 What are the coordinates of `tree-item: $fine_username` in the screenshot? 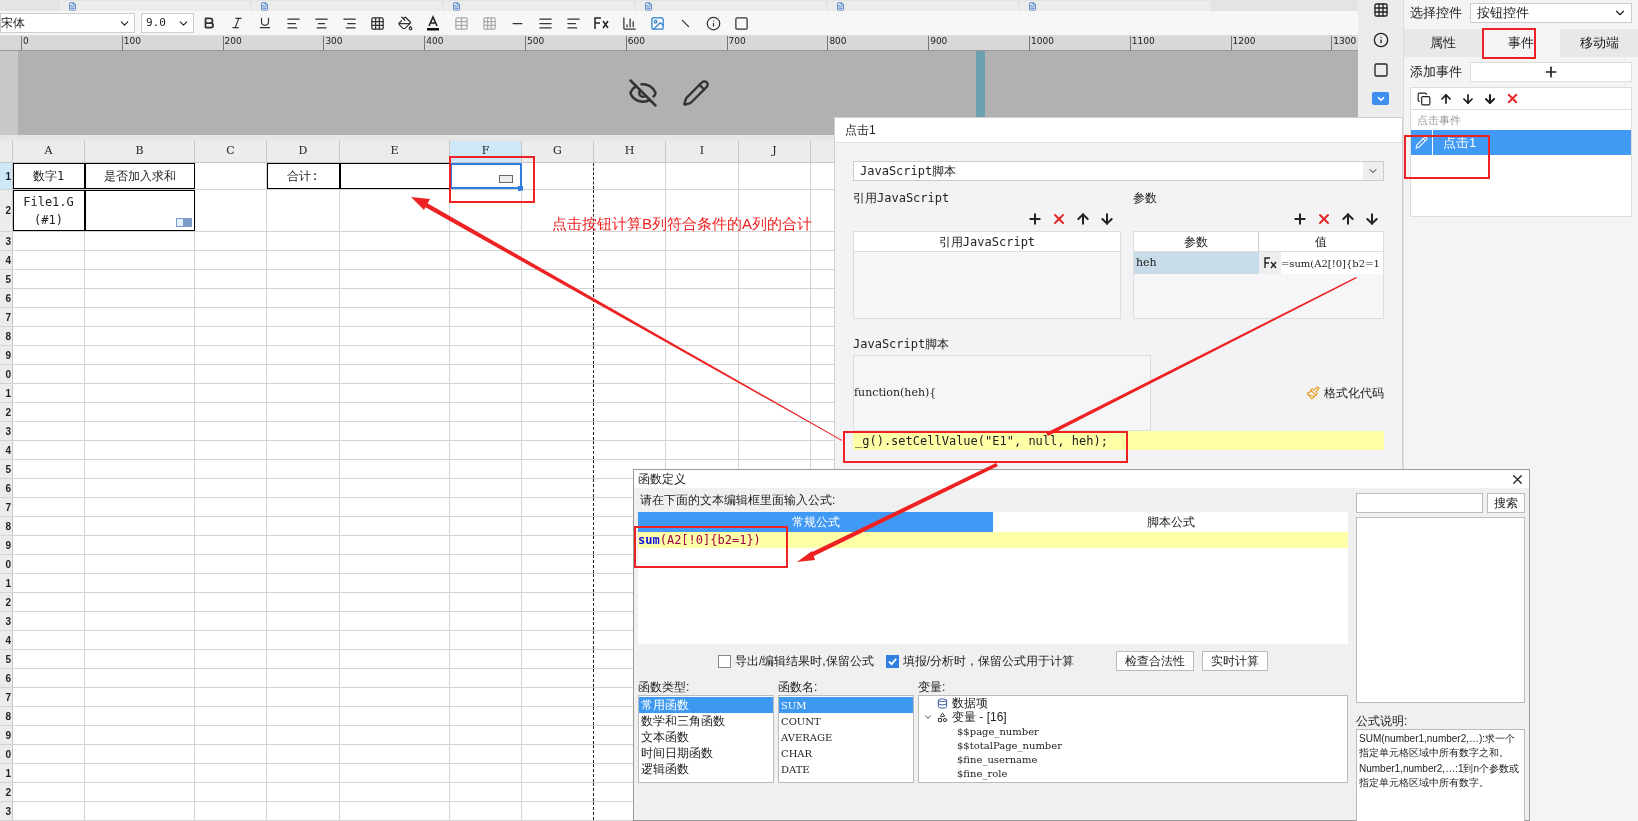 It's located at (997, 759).